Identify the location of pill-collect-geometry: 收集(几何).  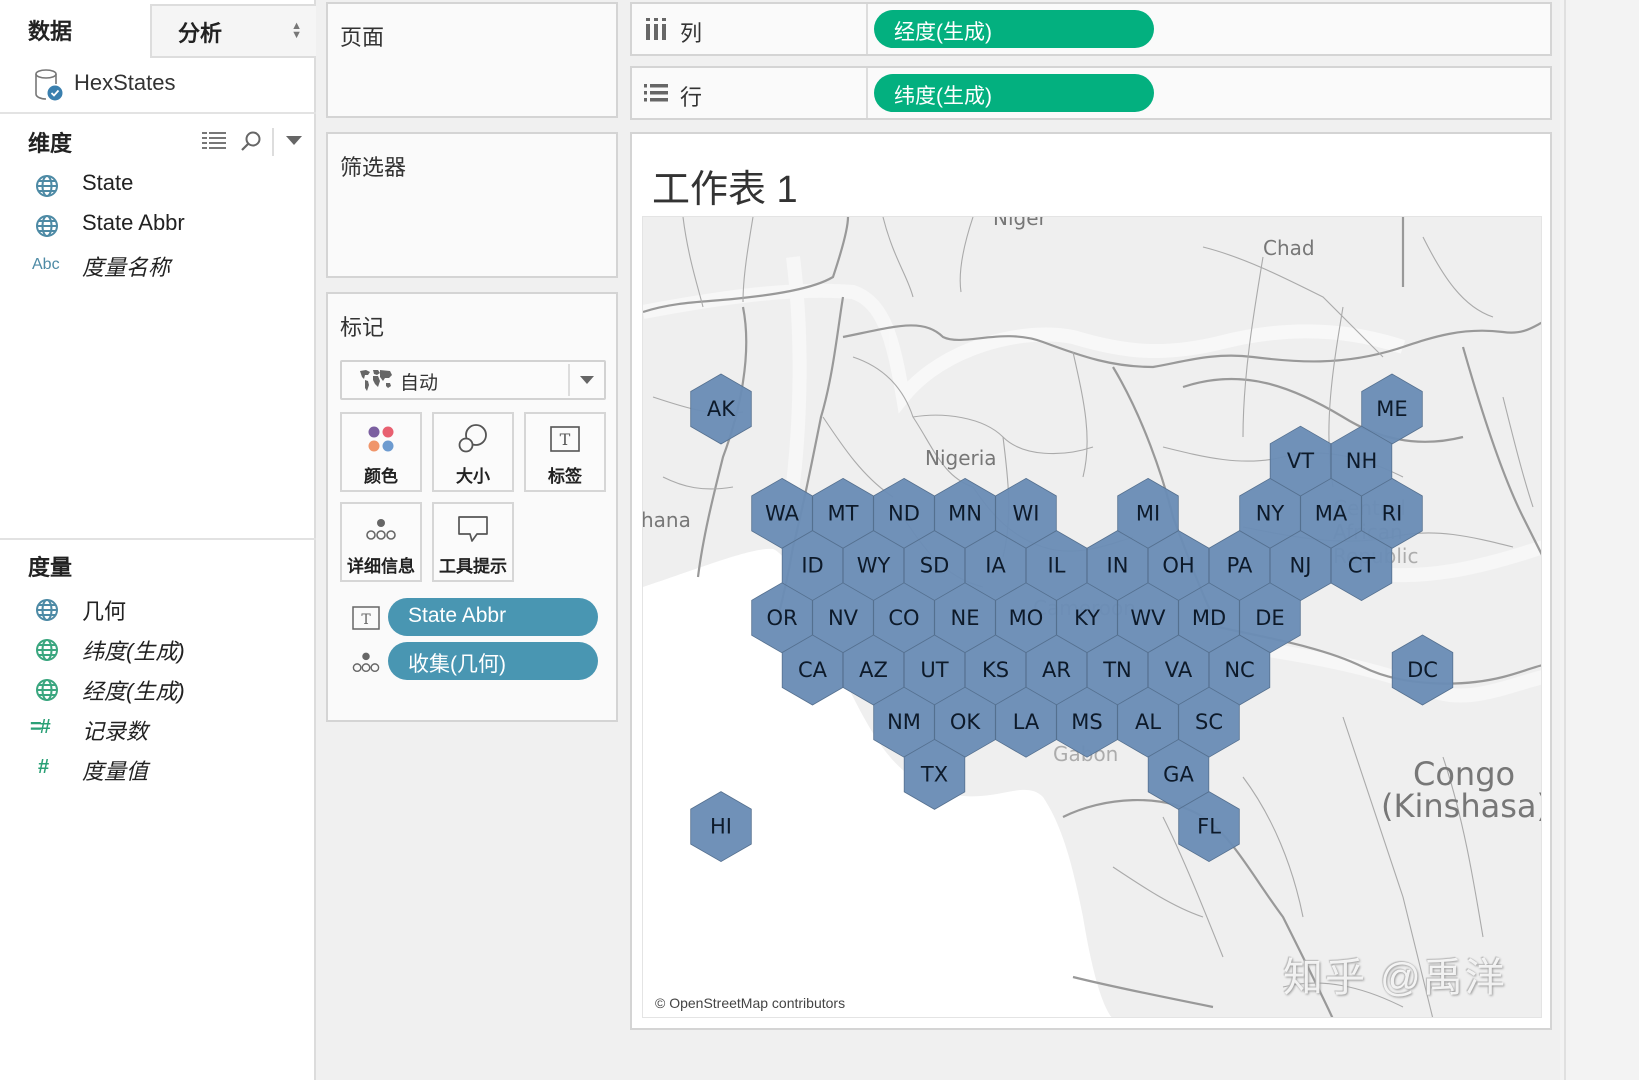
(493, 661).